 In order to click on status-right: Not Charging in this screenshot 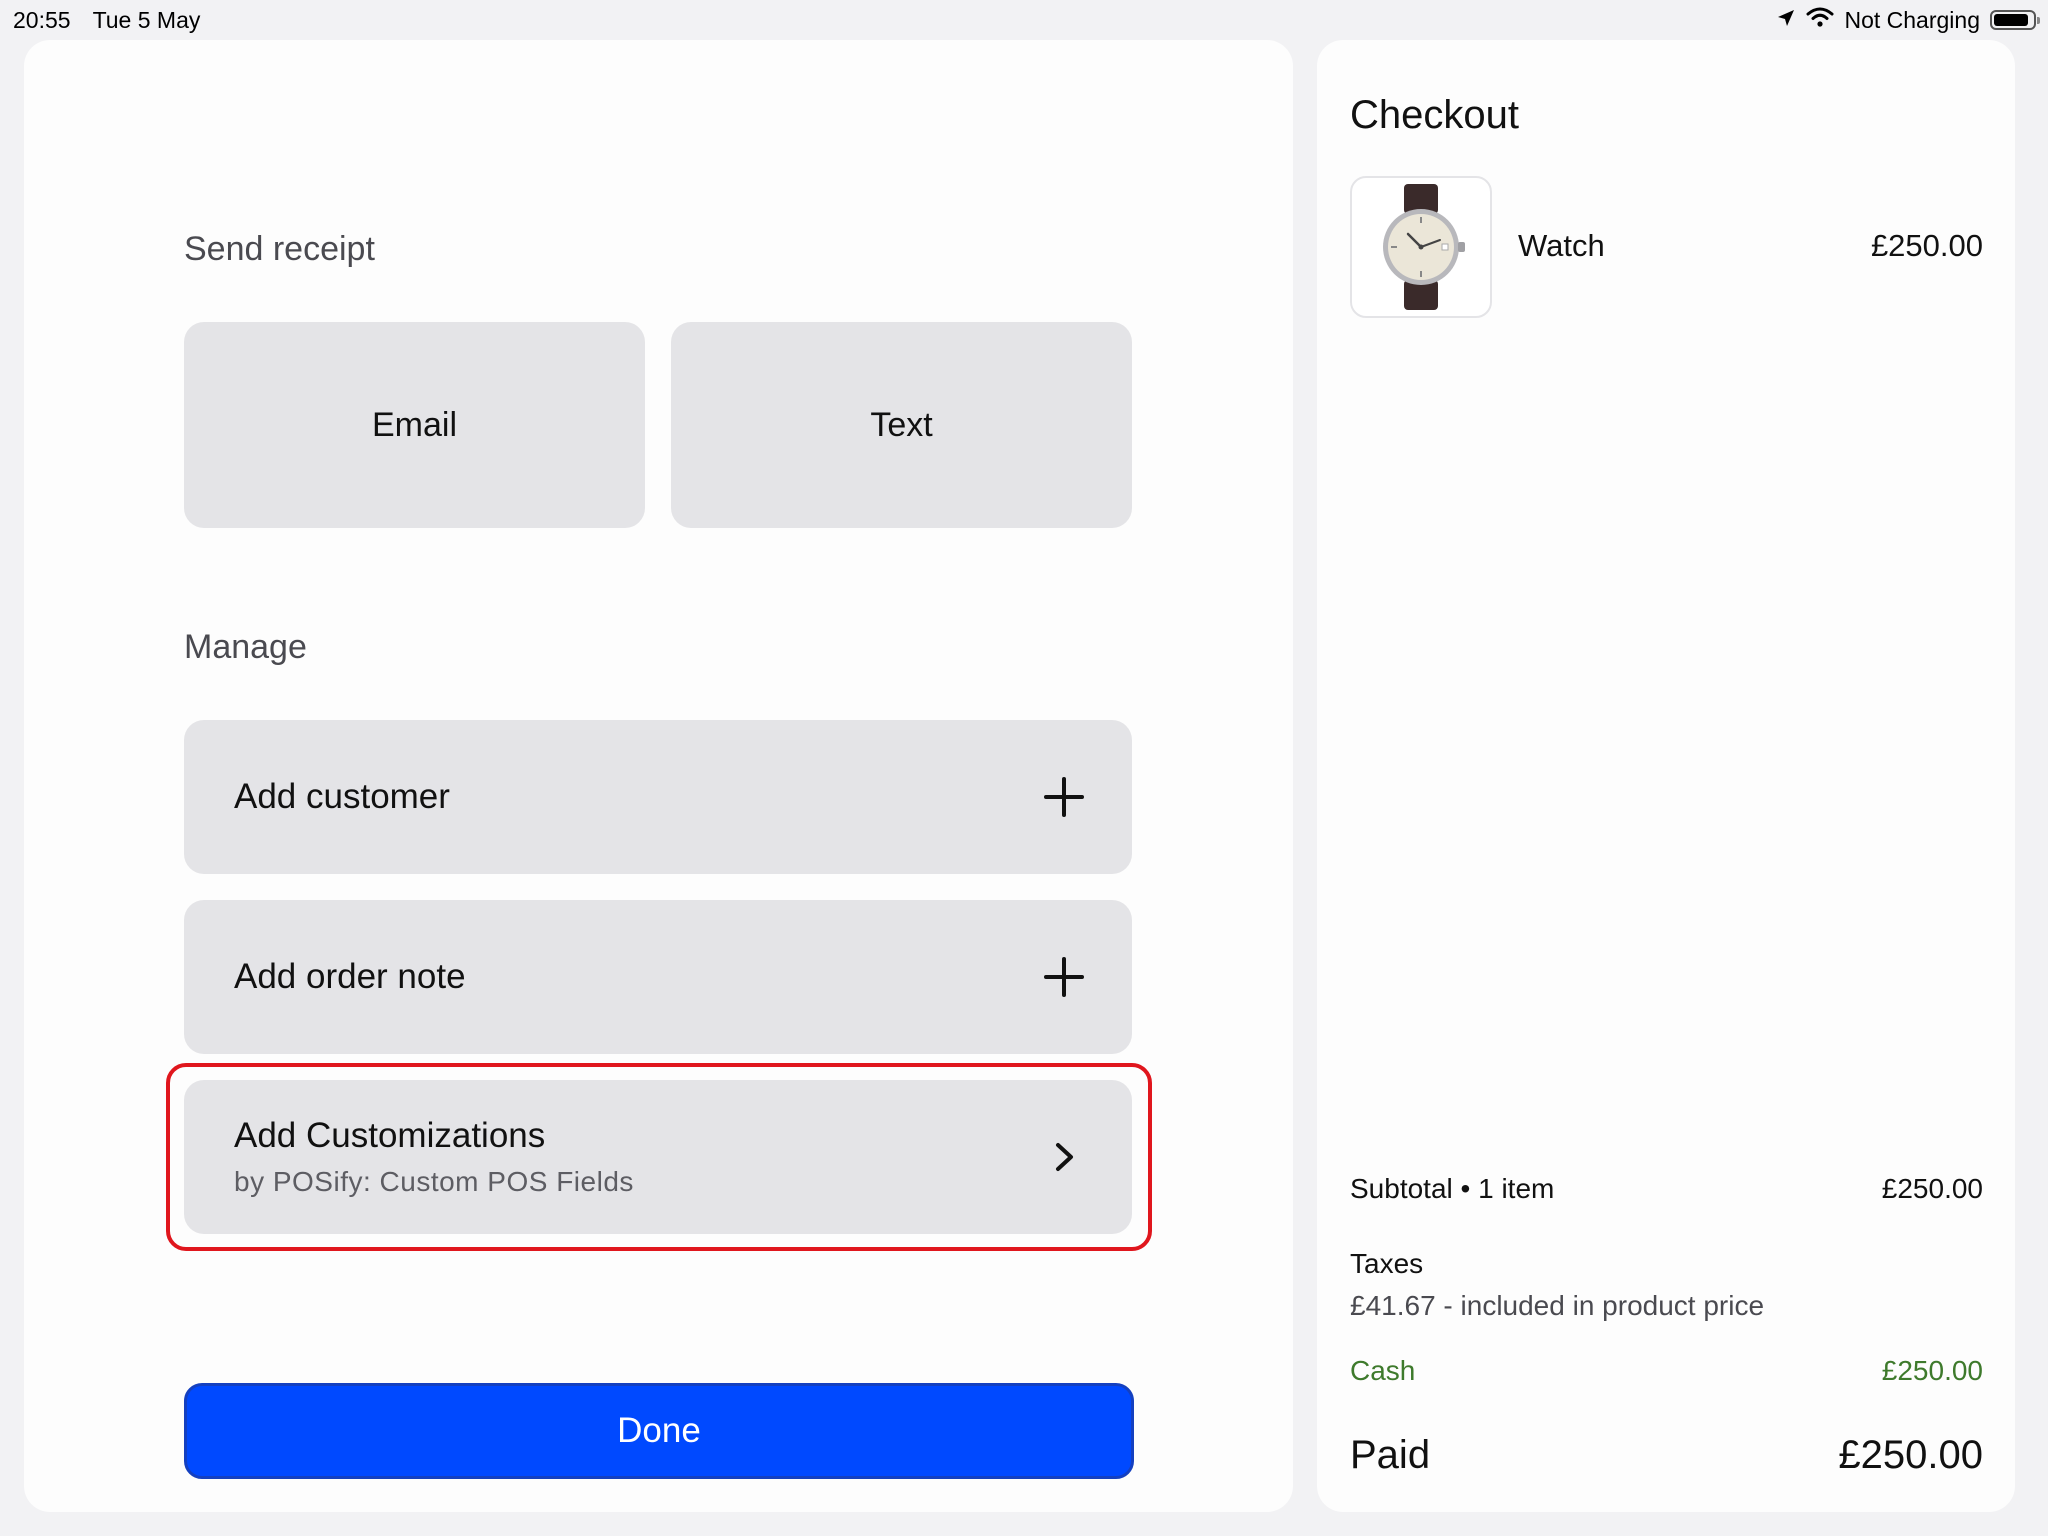, I will do `click(1908, 20)`.